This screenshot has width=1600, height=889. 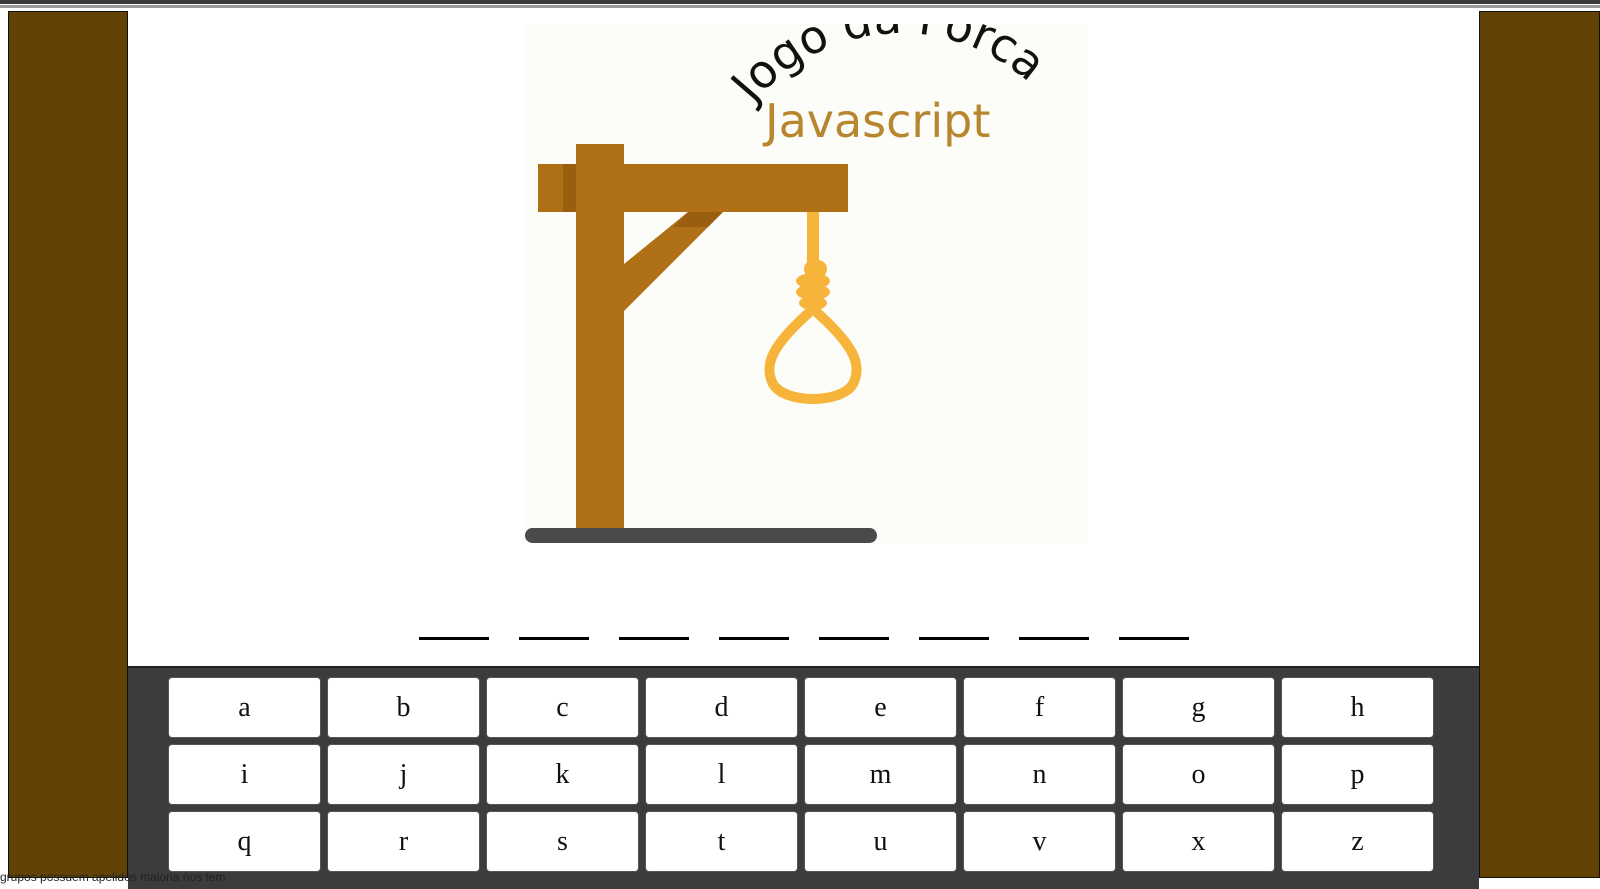 I want to click on key-j: j, so click(x=403, y=774).